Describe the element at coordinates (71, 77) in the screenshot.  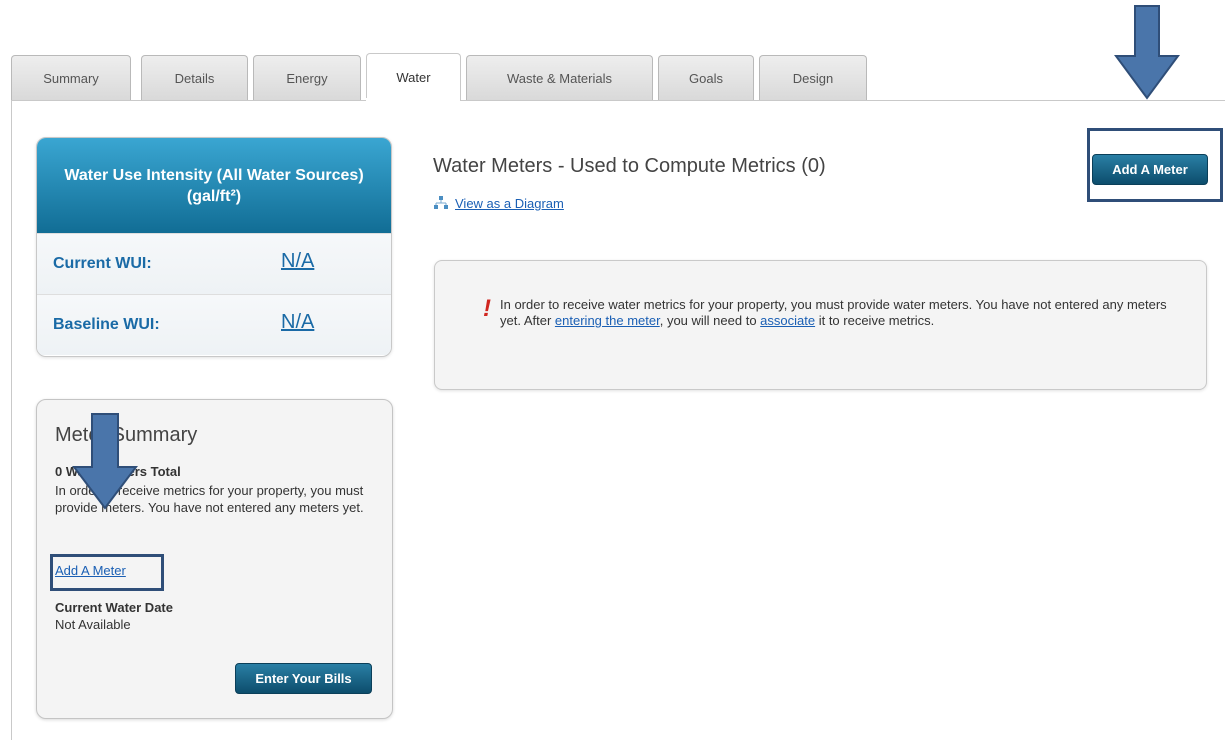
I see `tab-summary: Summary` at that location.